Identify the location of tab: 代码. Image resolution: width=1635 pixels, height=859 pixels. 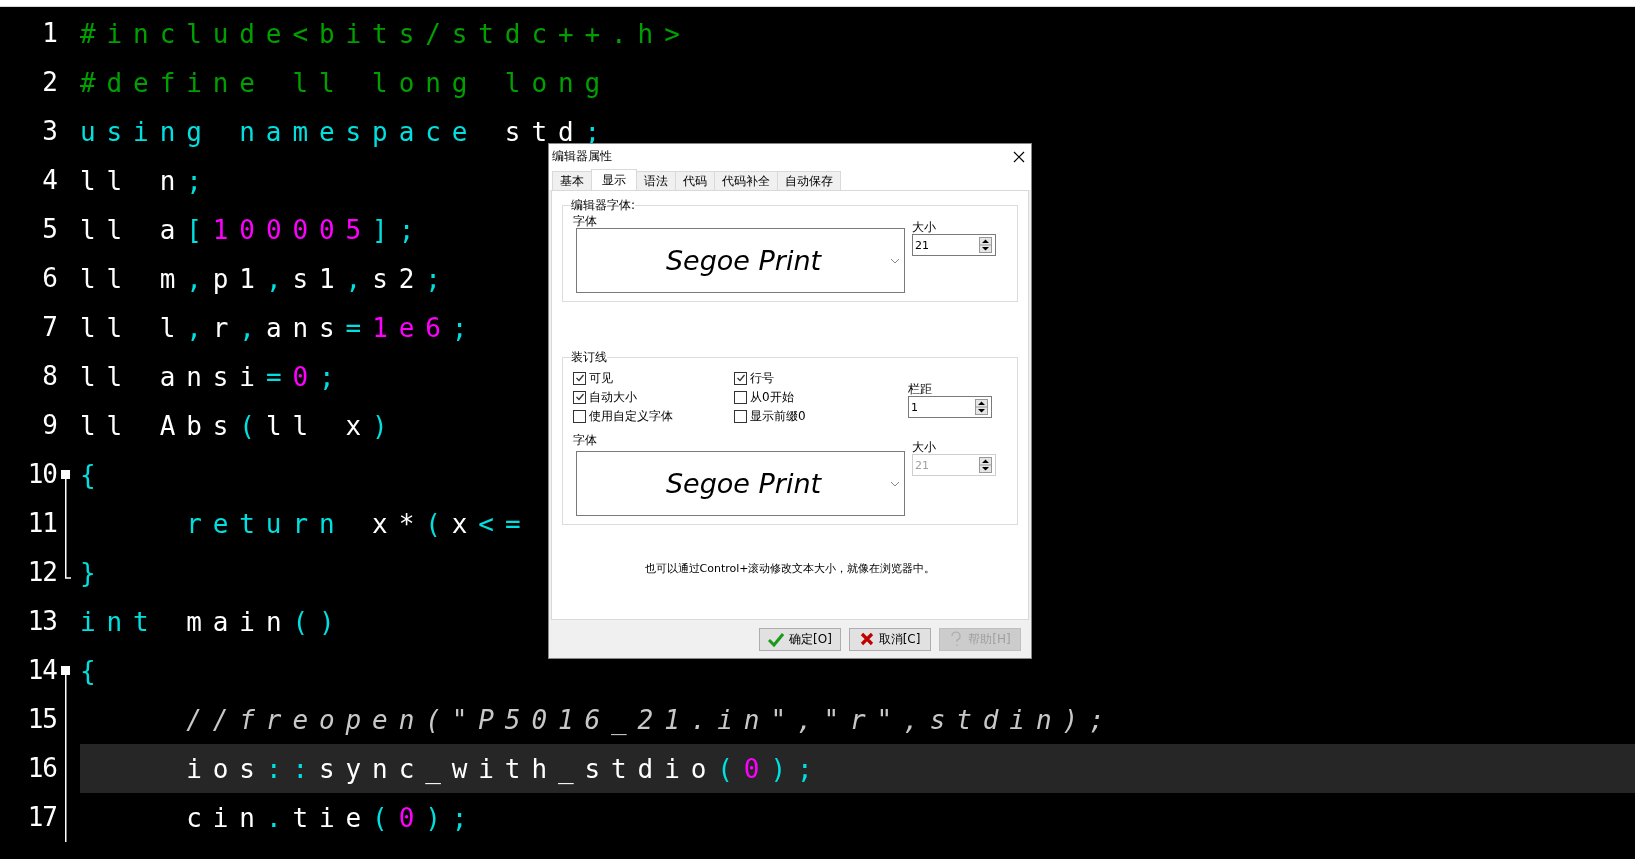
(695, 180).